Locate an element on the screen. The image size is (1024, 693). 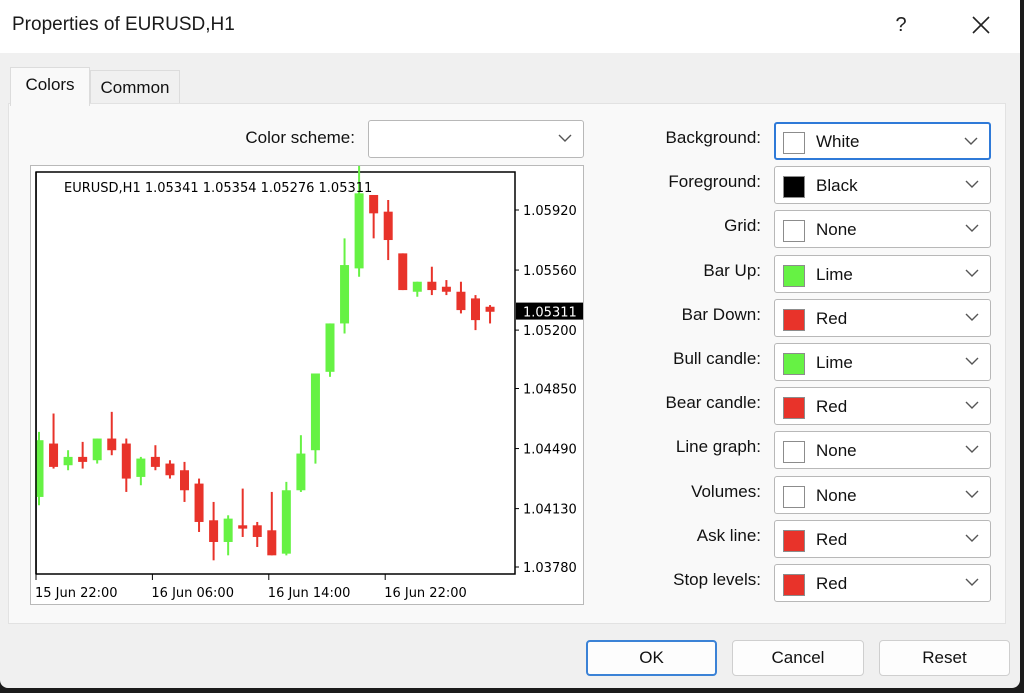
color-setting-label: Grid: is located at coordinates (742, 225).